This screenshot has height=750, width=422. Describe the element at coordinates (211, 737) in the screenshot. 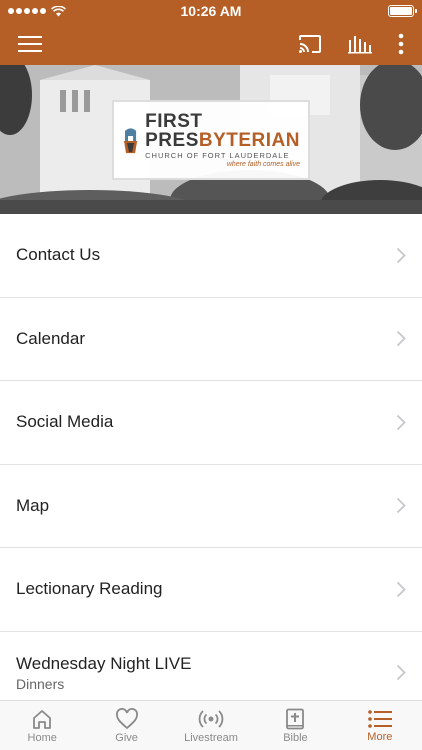

I see `tab-label: Livestream` at that location.